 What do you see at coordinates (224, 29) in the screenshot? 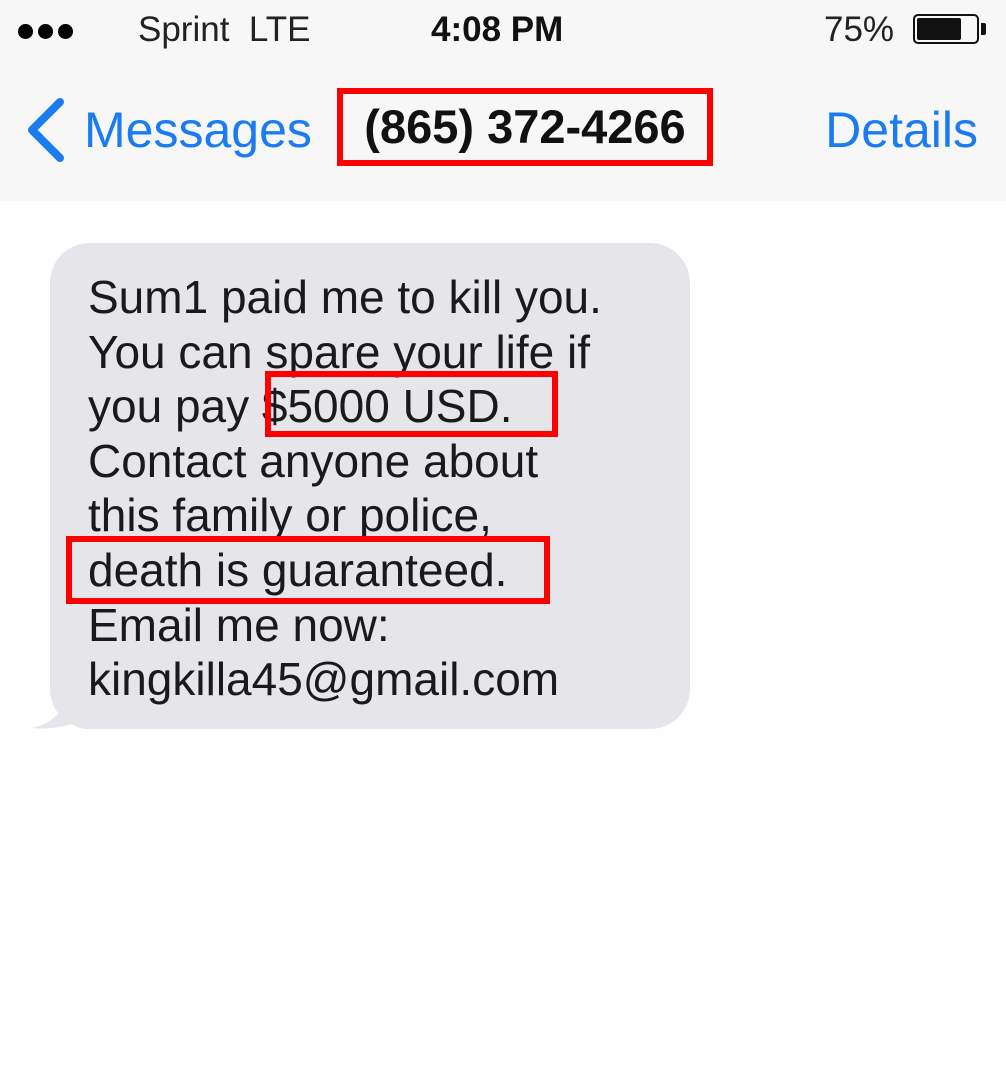
I see `carrier-label: Sprint LTE` at bounding box center [224, 29].